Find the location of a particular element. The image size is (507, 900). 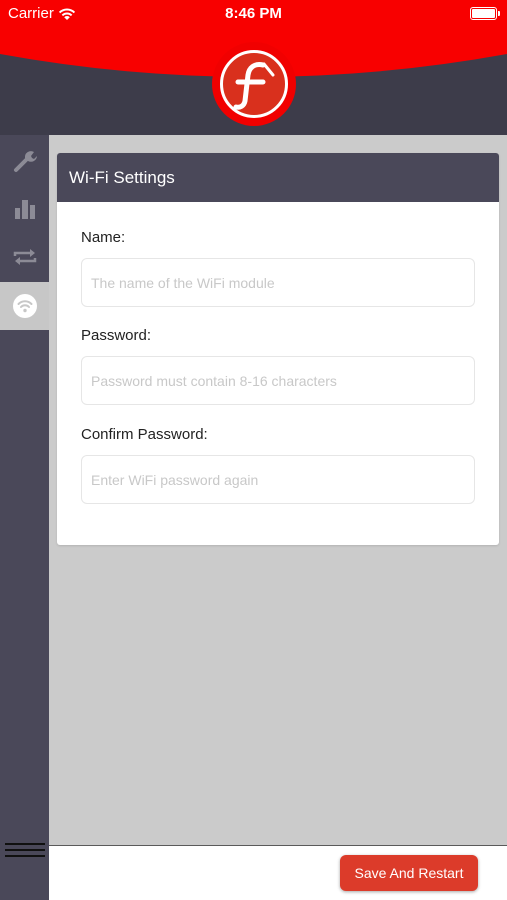

f-logo-icon is located at coordinates (254, 86).